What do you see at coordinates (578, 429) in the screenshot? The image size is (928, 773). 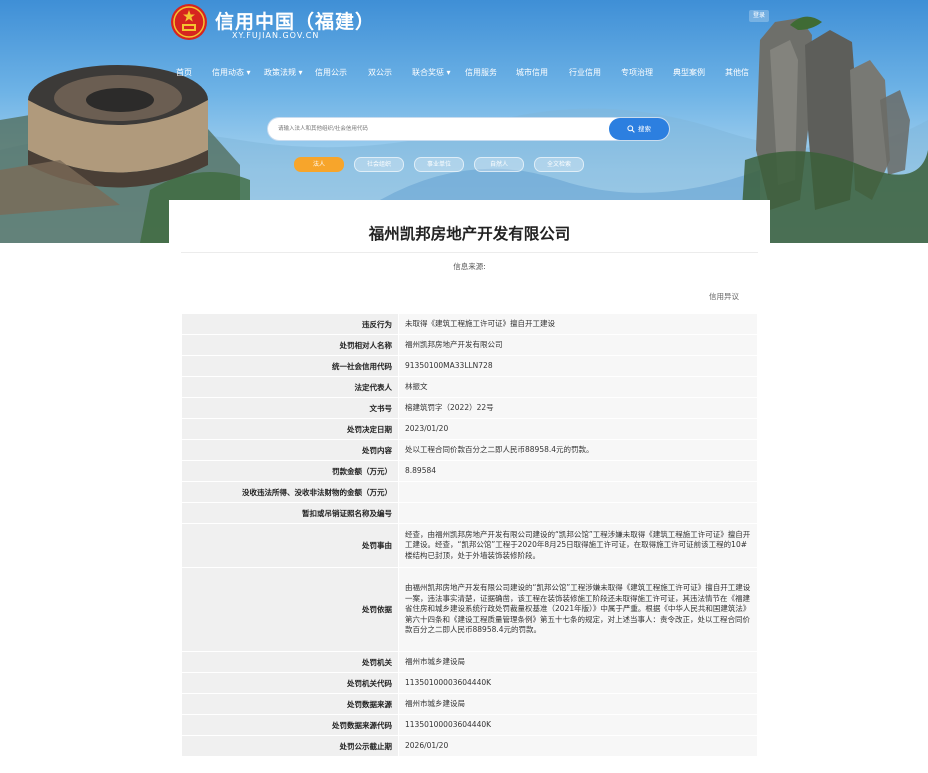 I see `field-value: 2023/01/20` at bounding box center [578, 429].